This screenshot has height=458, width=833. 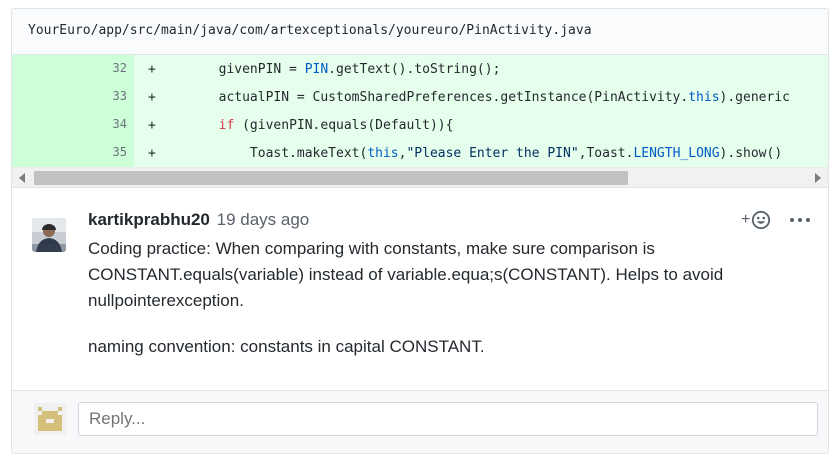 I want to click on diff-line: 34 + if (givenPIN.equals(Default)){, so click(x=420, y=125).